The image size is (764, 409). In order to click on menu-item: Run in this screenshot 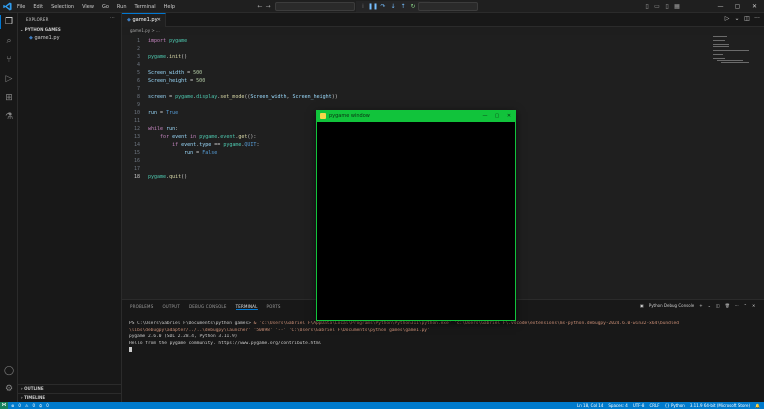, I will do `click(122, 7)`.